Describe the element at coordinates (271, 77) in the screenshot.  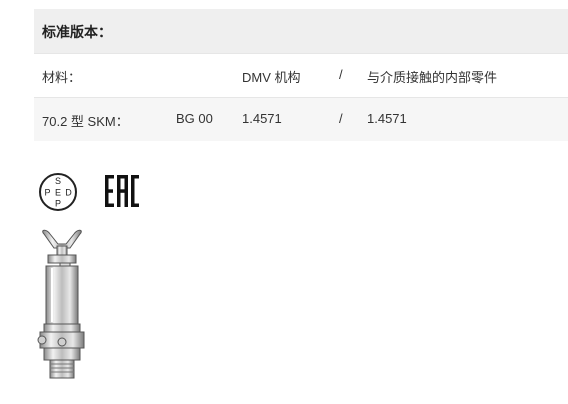
I see `material-mechanism: DMV 机构` at that location.